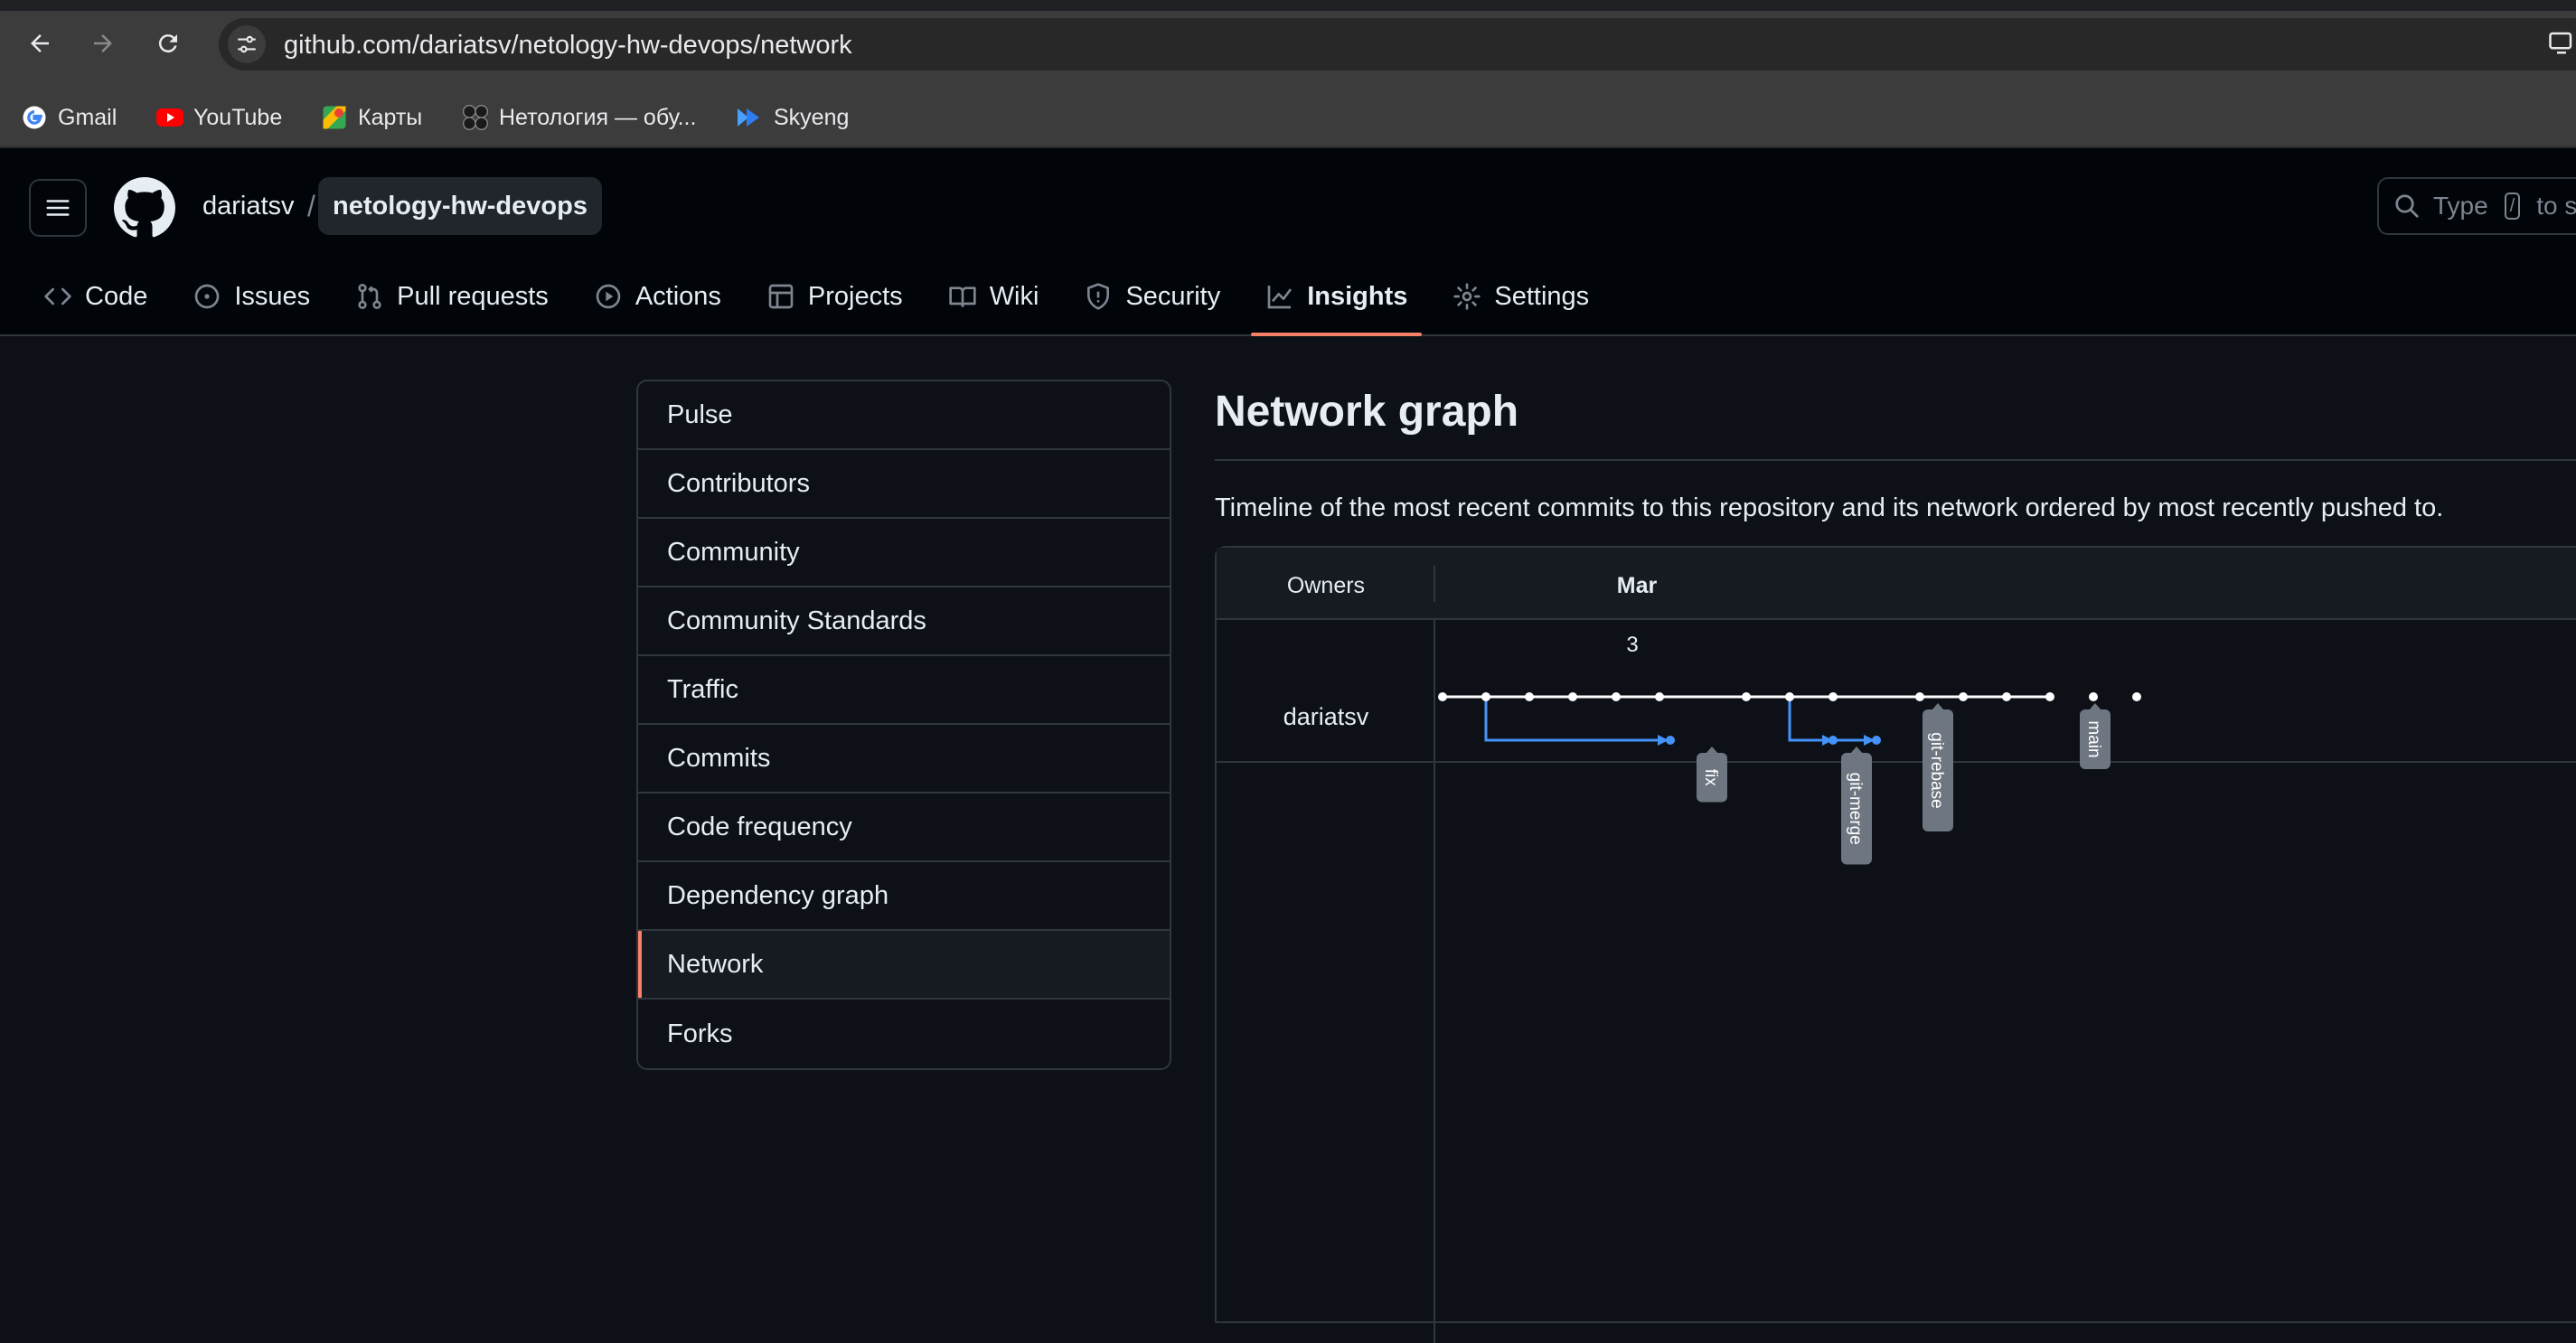 This screenshot has height=1343, width=2576. What do you see at coordinates (1173, 296) in the screenshot?
I see `tab-label: Security` at bounding box center [1173, 296].